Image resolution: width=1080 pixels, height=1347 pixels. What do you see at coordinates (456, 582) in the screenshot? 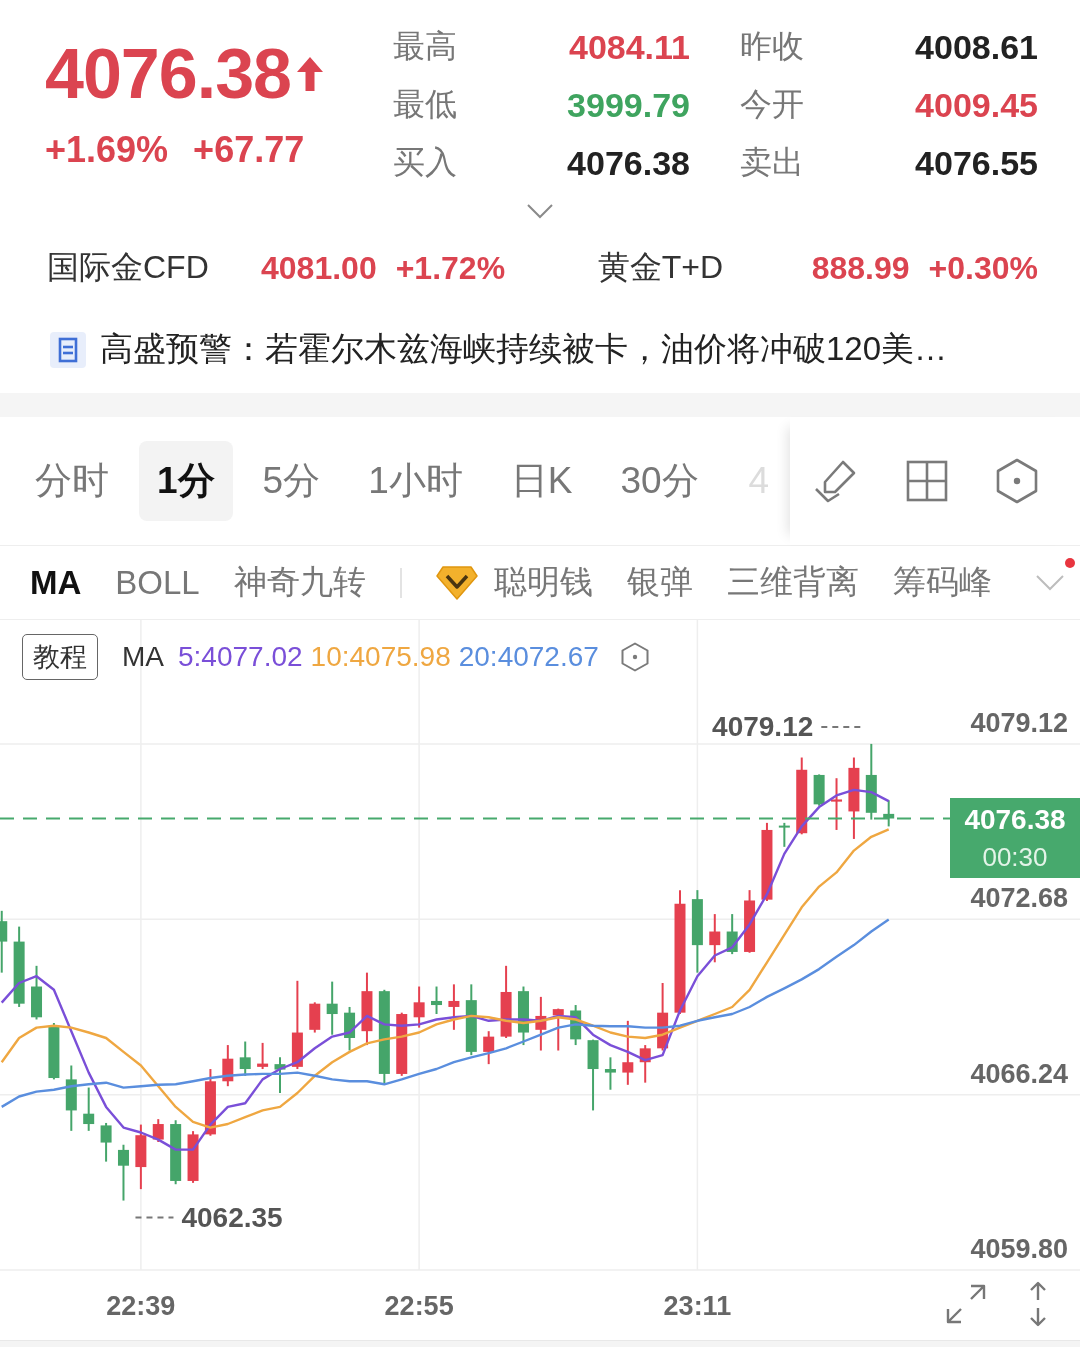
I see `diamond-icon` at bounding box center [456, 582].